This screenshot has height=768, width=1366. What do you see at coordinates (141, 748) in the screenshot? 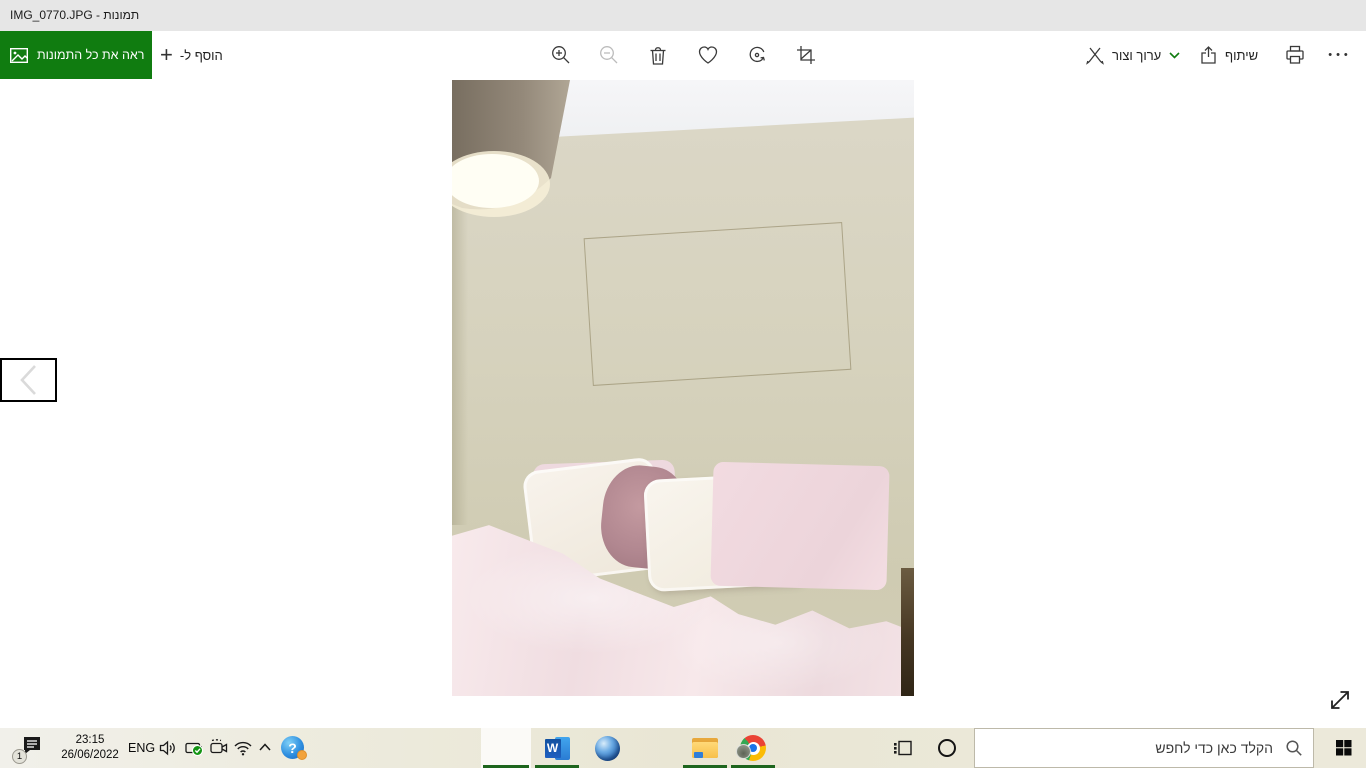
I see `language-indicator: ENG` at bounding box center [141, 748].